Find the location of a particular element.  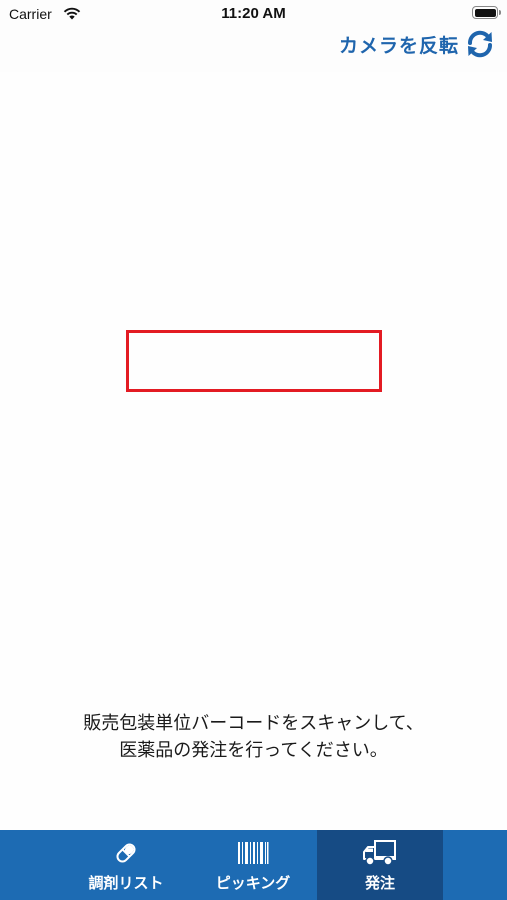

nav-header: カメラを反転 is located at coordinates (253, 45).